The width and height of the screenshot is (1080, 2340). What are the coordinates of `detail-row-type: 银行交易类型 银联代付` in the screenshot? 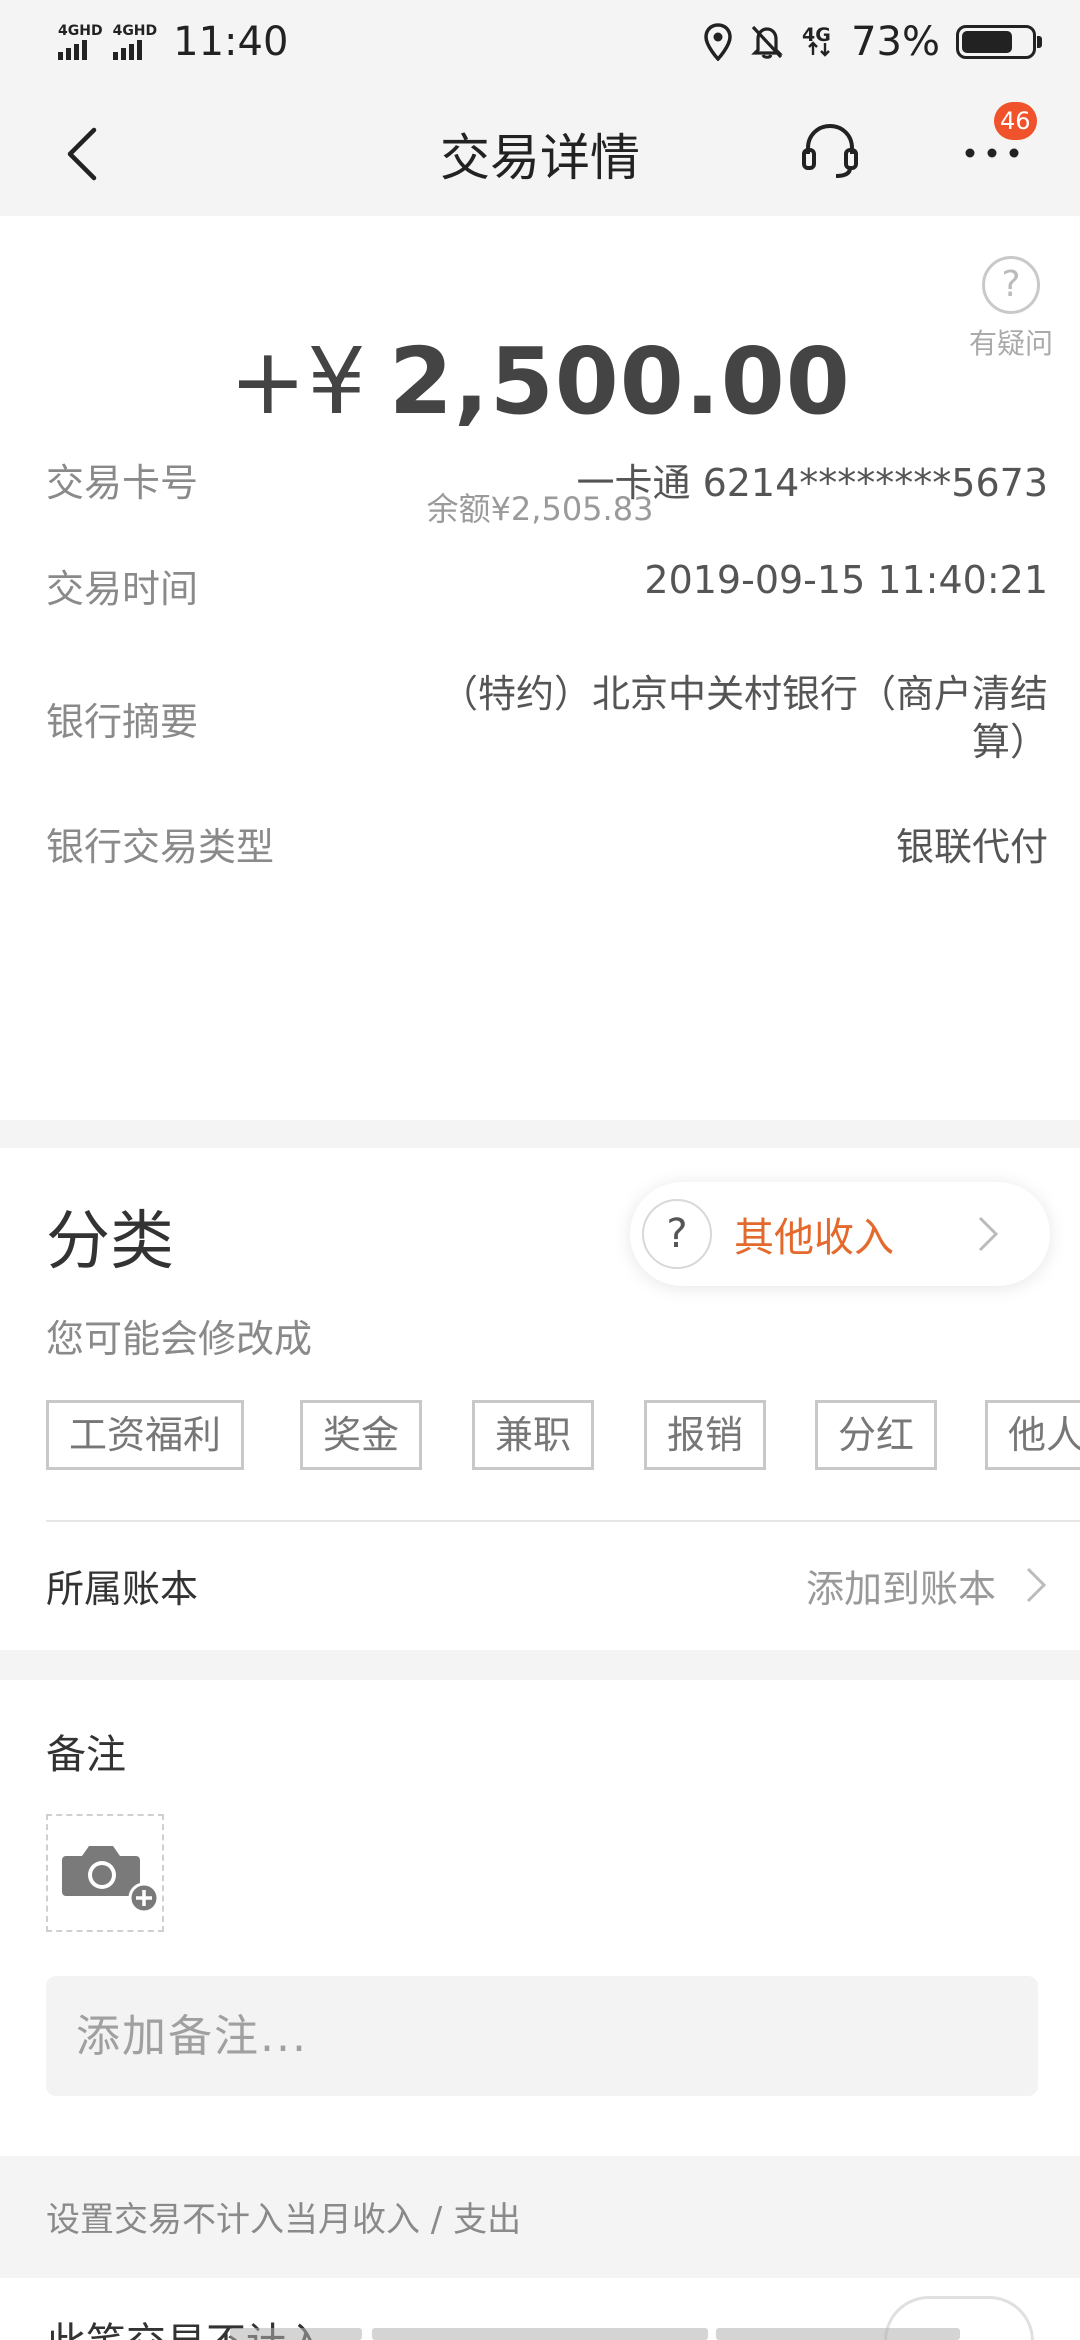 It's located at (547, 843).